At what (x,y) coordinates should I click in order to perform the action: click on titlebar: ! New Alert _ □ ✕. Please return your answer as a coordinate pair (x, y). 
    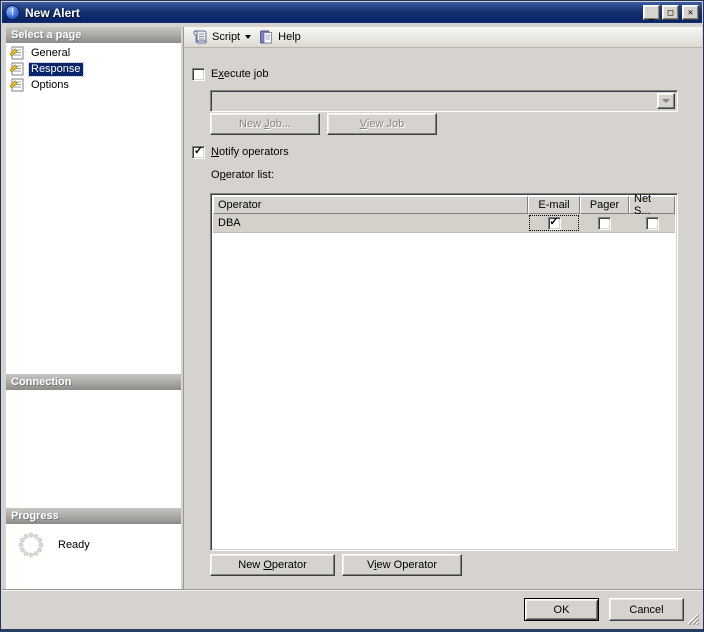
    Looking at the image, I should click on (352, 12).